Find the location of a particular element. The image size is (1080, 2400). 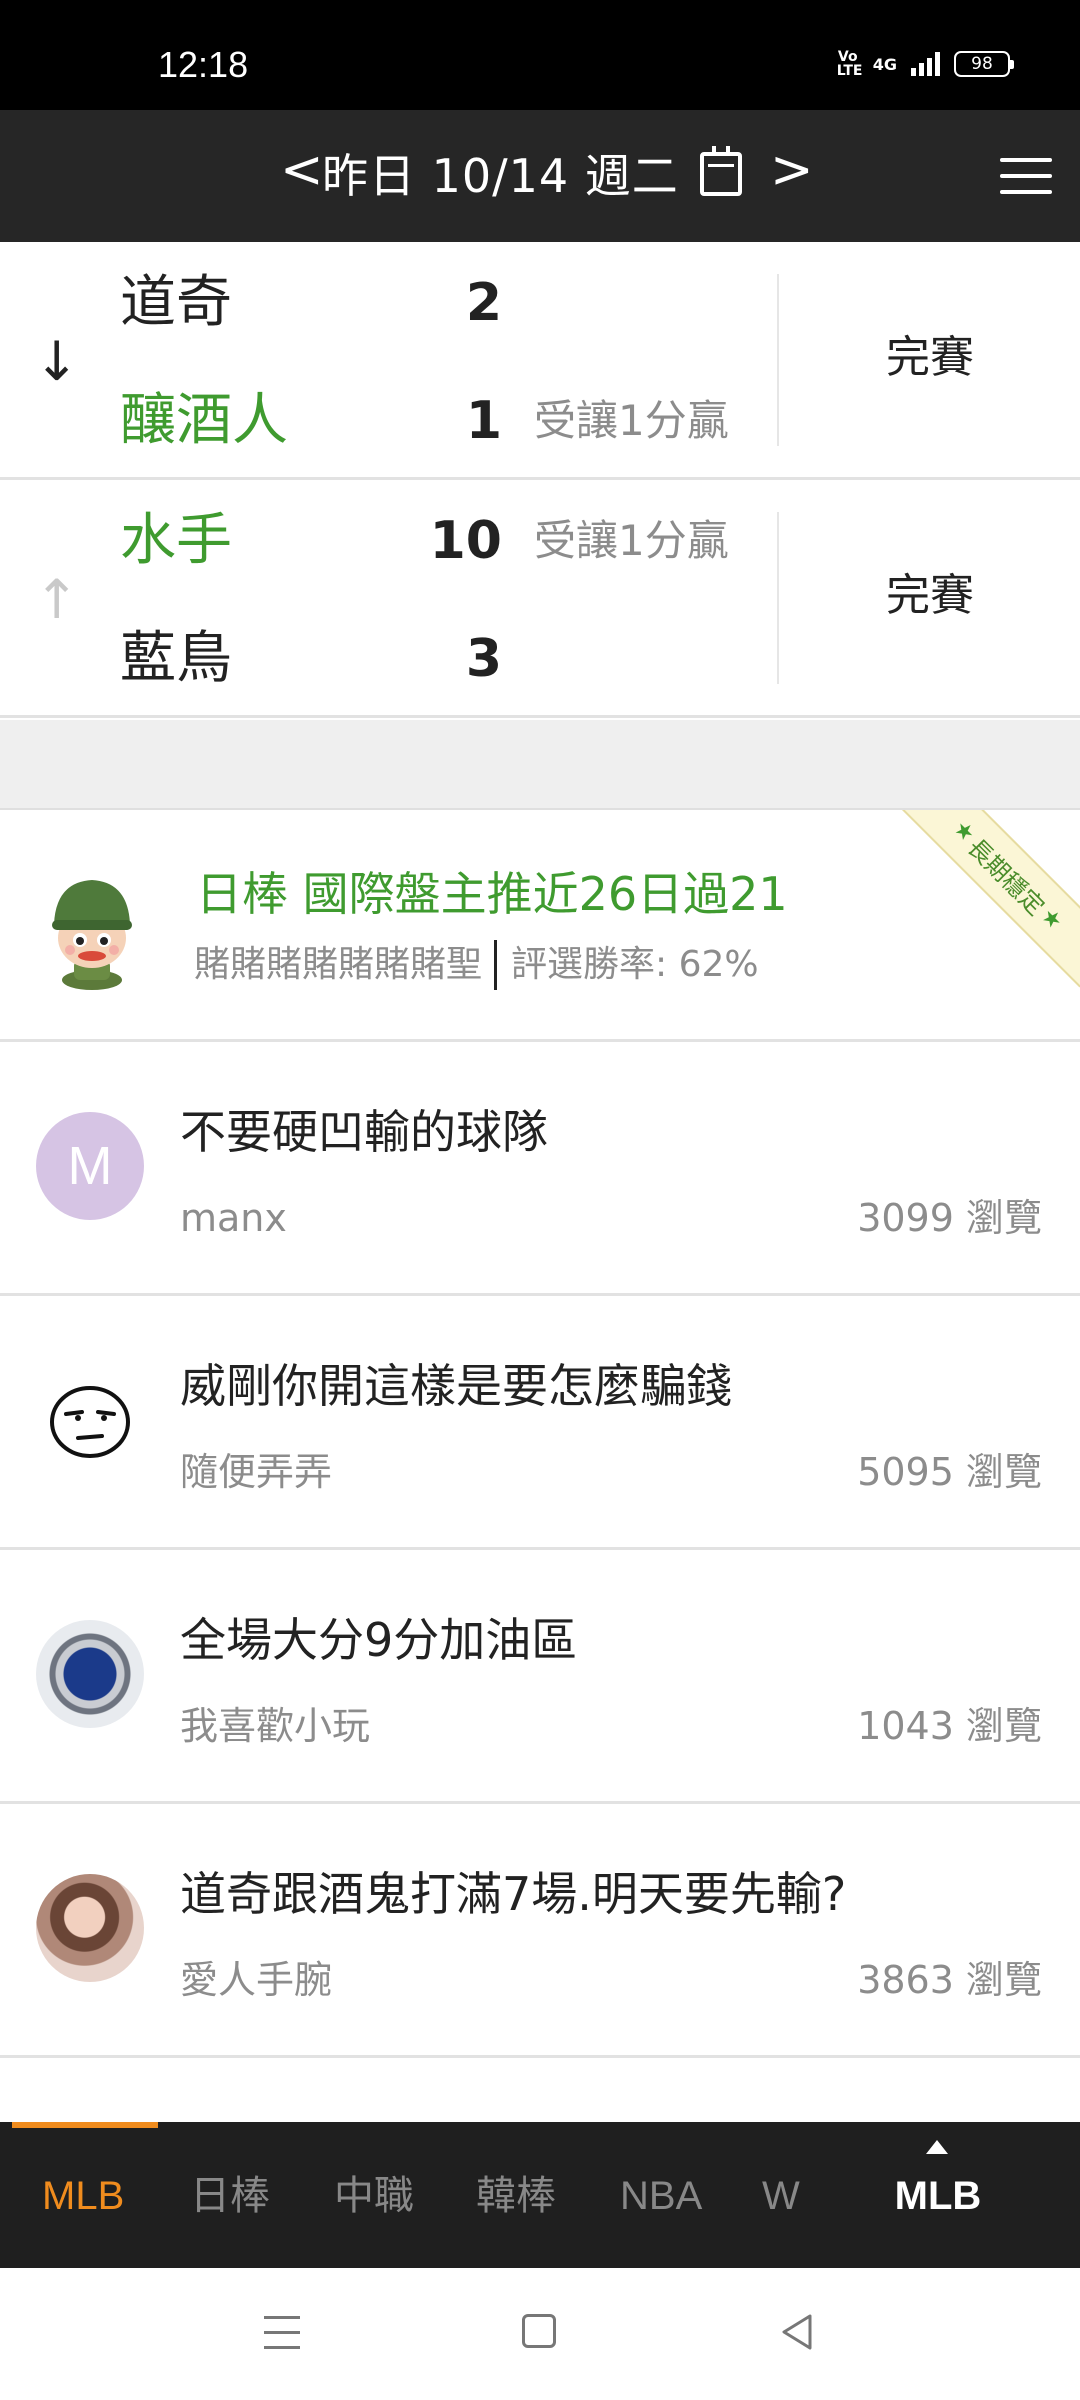

soldier-avatar-icon is located at coordinates (92, 935).